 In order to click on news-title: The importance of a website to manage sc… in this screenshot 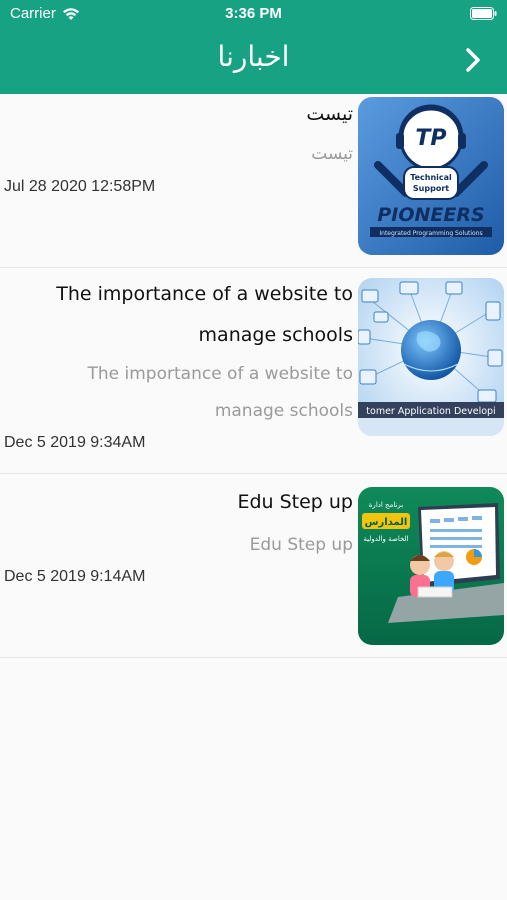, I will do `click(204, 314)`.